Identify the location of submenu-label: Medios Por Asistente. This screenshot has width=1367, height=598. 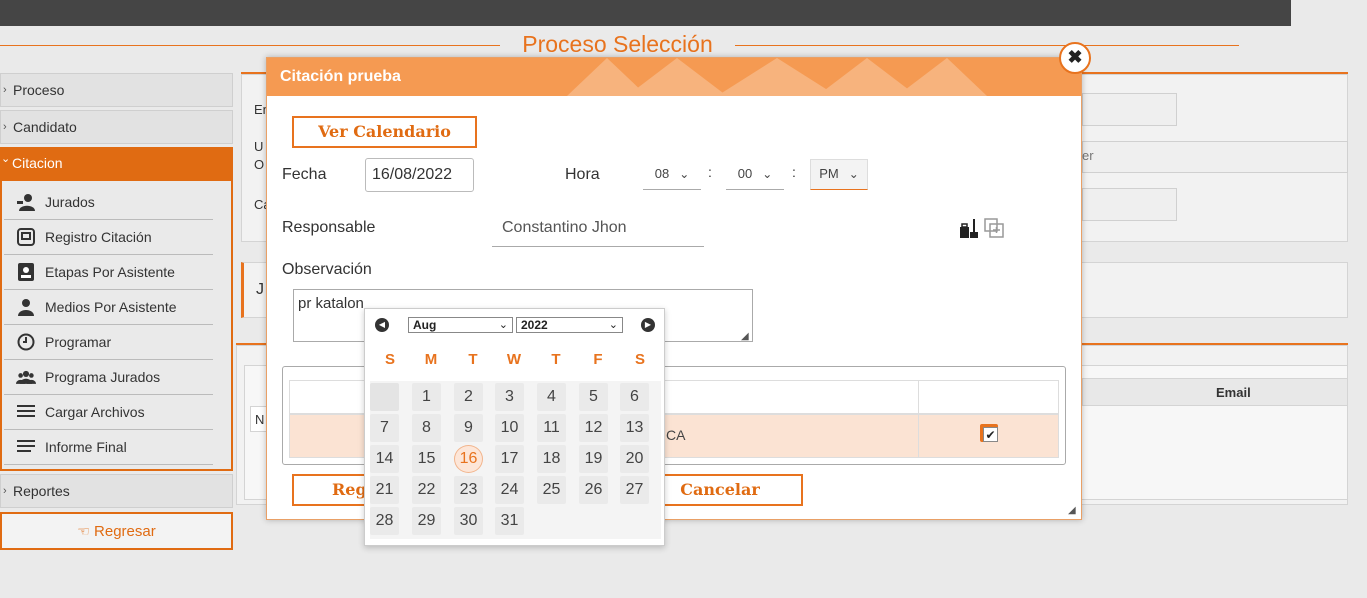
(111, 307).